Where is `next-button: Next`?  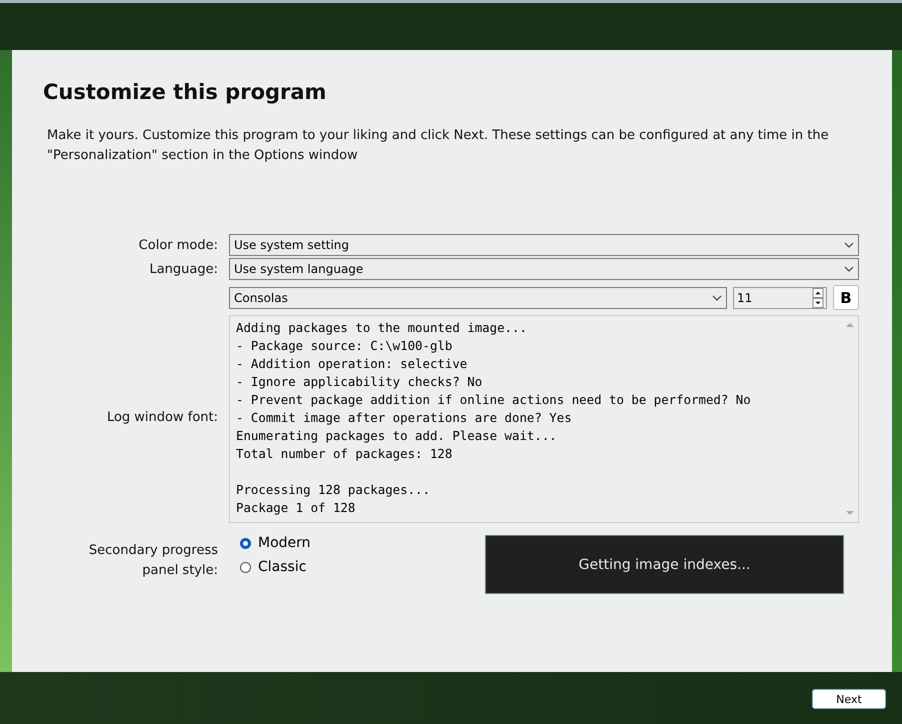 next-button: Next is located at coordinates (849, 699).